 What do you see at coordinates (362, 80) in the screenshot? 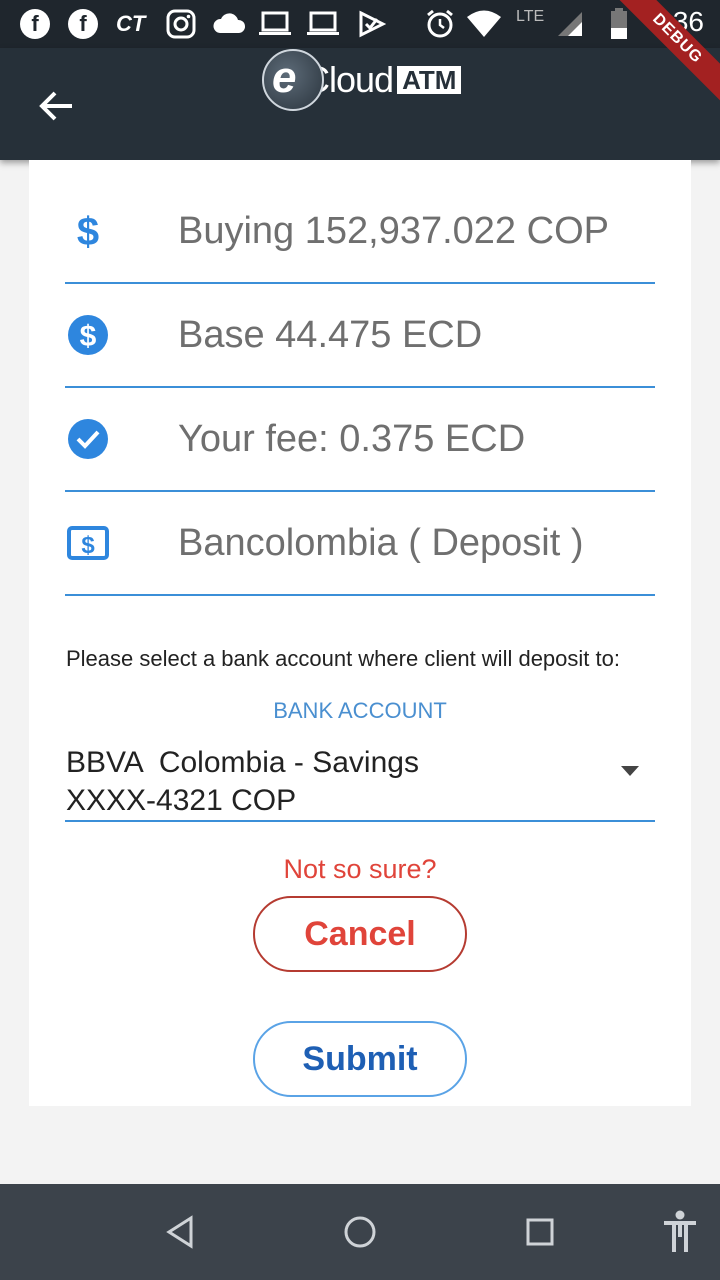
I see `ecloud-atm-logo: e Cloud ATM` at bounding box center [362, 80].